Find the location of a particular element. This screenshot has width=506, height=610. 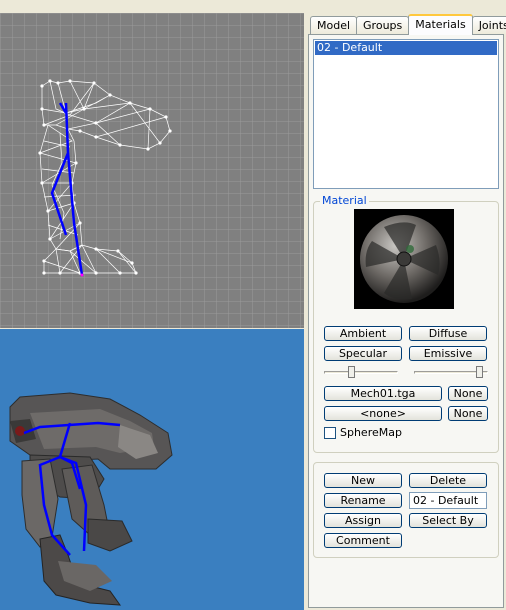

tab-strip: Model Groups Materials Joints is located at coordinates (408, 24).